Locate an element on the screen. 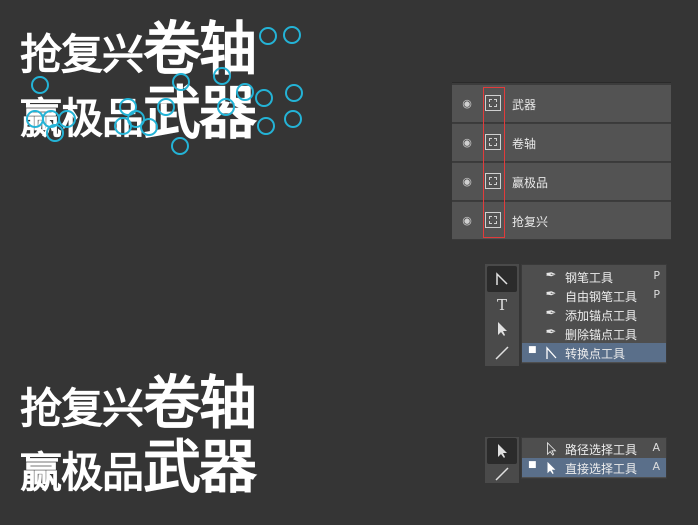 Image resolution: width=698 pixels, height=525 pixels. menu-item-add-anchor: ✒ 添加锚点工具 is located at coordinates (594, 314).